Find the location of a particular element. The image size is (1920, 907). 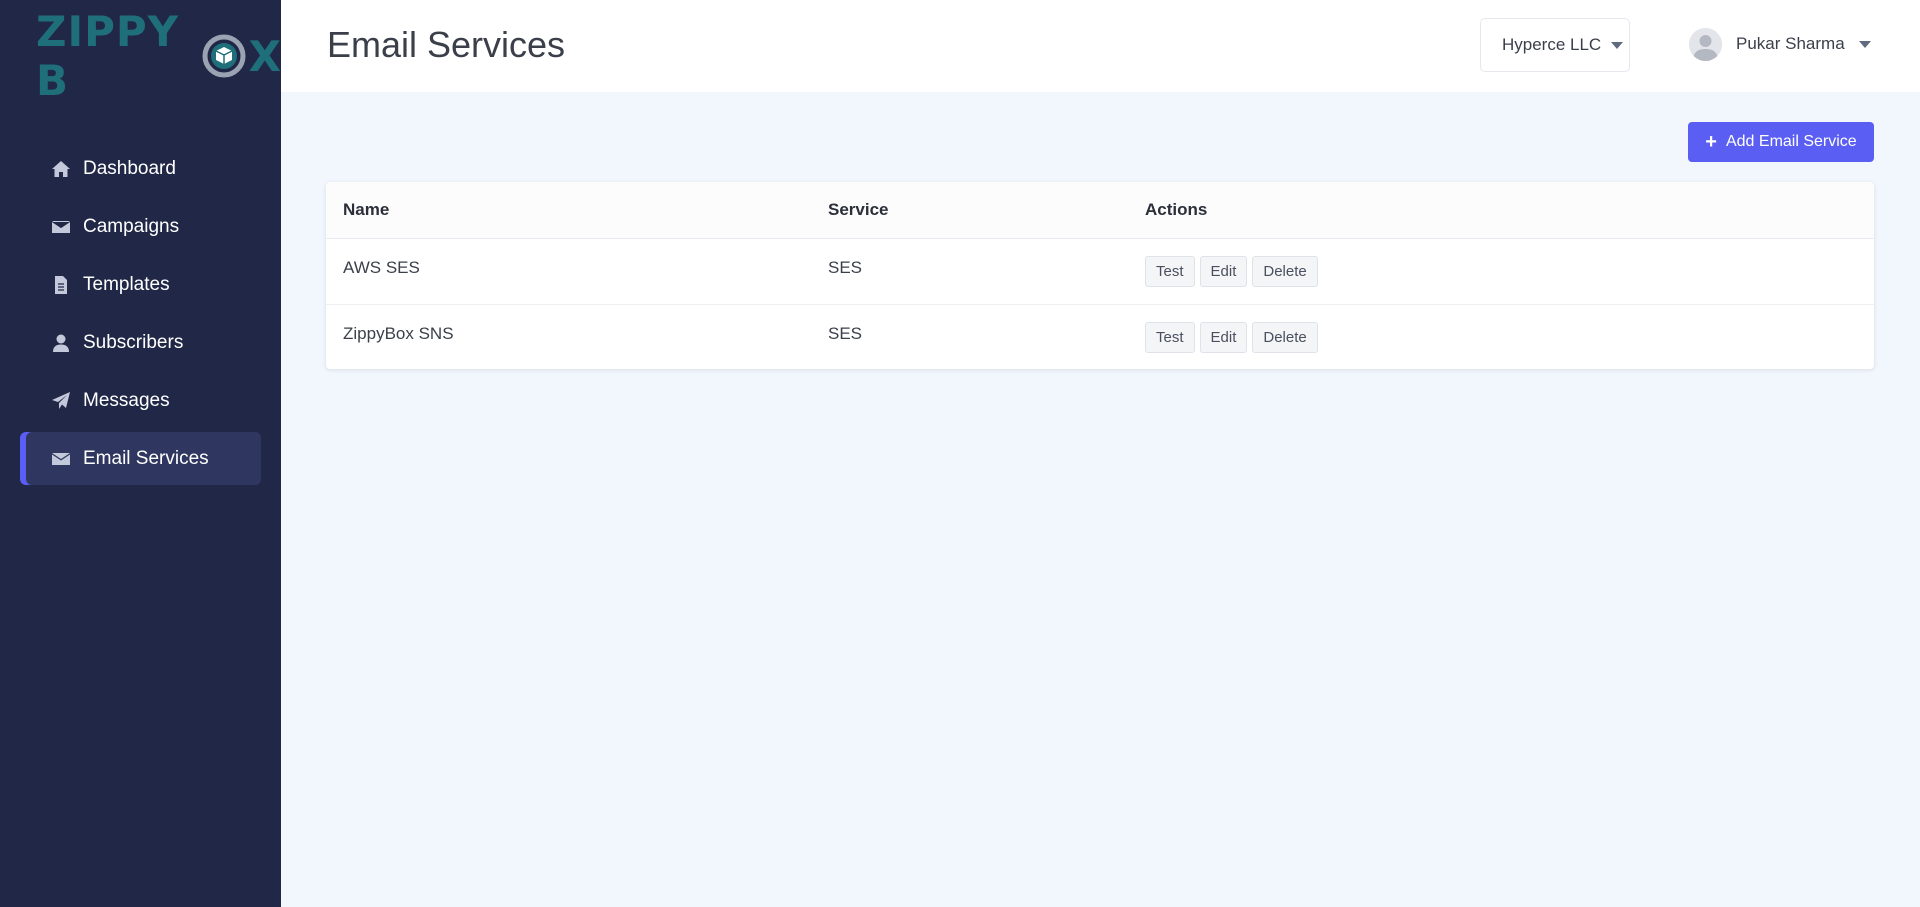

table-row: ZippyBox SNS SES Test Edit Delete is located at coordinates (1100, 337).